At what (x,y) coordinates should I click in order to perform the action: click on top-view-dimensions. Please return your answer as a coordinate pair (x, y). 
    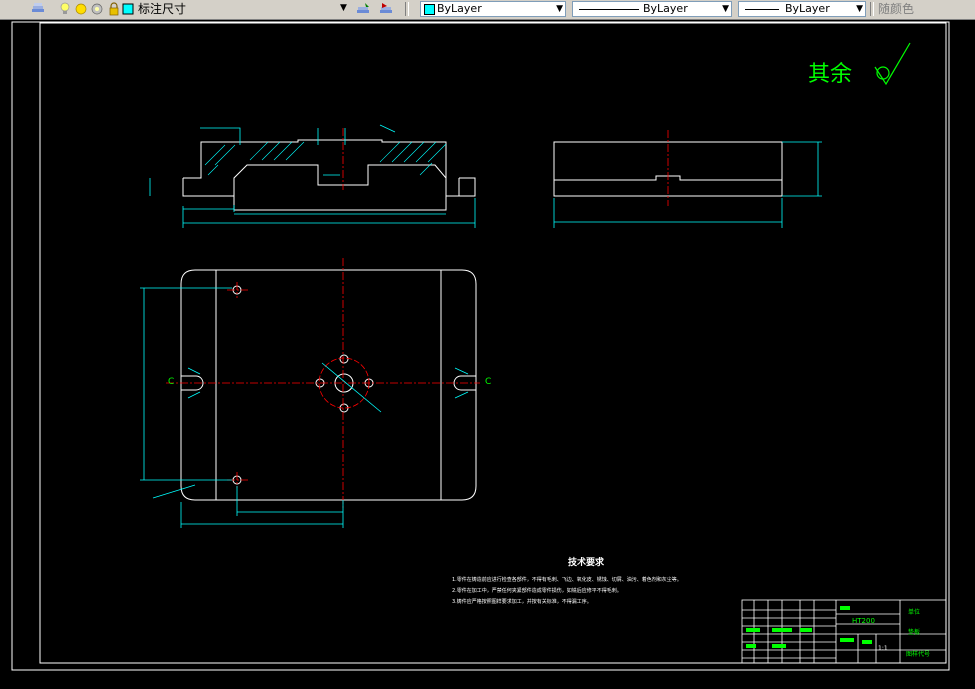
    Looking at the image, I should click on (304, 407).